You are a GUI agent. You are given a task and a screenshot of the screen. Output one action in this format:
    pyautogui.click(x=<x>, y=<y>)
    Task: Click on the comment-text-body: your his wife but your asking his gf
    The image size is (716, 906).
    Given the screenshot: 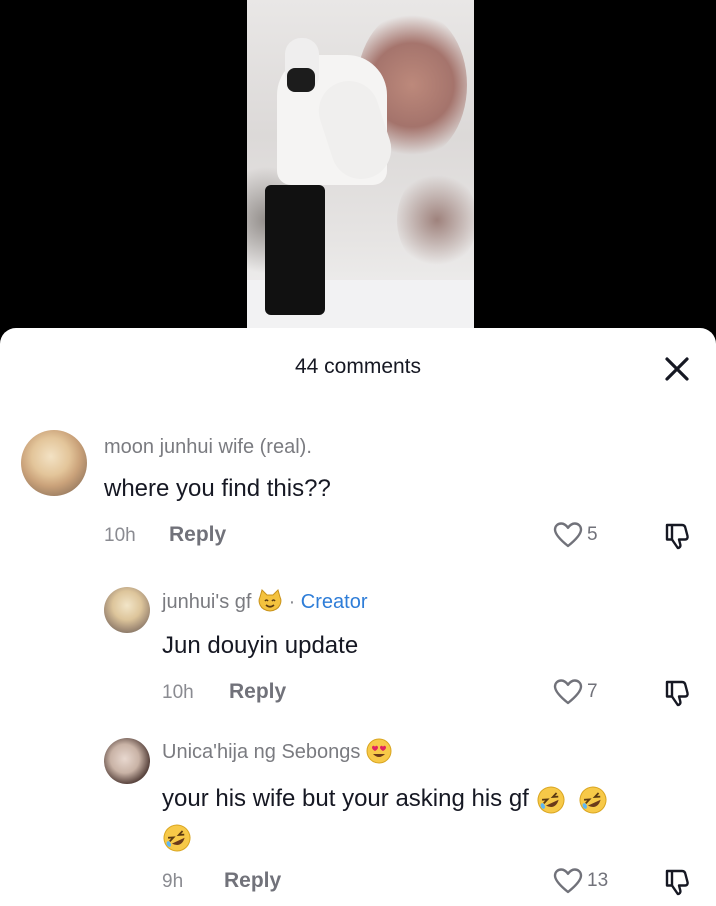 What is the action you would take?
    pyautogui.click(x=345, y=798)
    